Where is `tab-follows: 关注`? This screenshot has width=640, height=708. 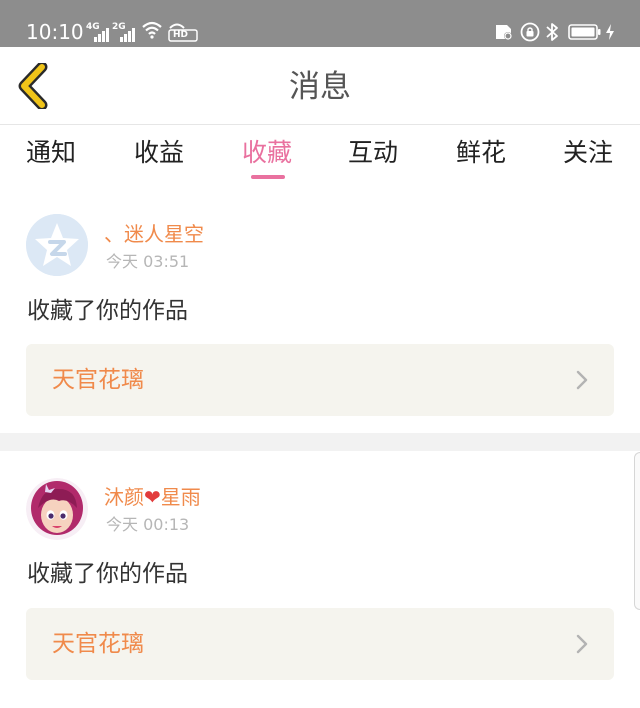
tab-follows: 关注 is located at coordinates (588, 153).